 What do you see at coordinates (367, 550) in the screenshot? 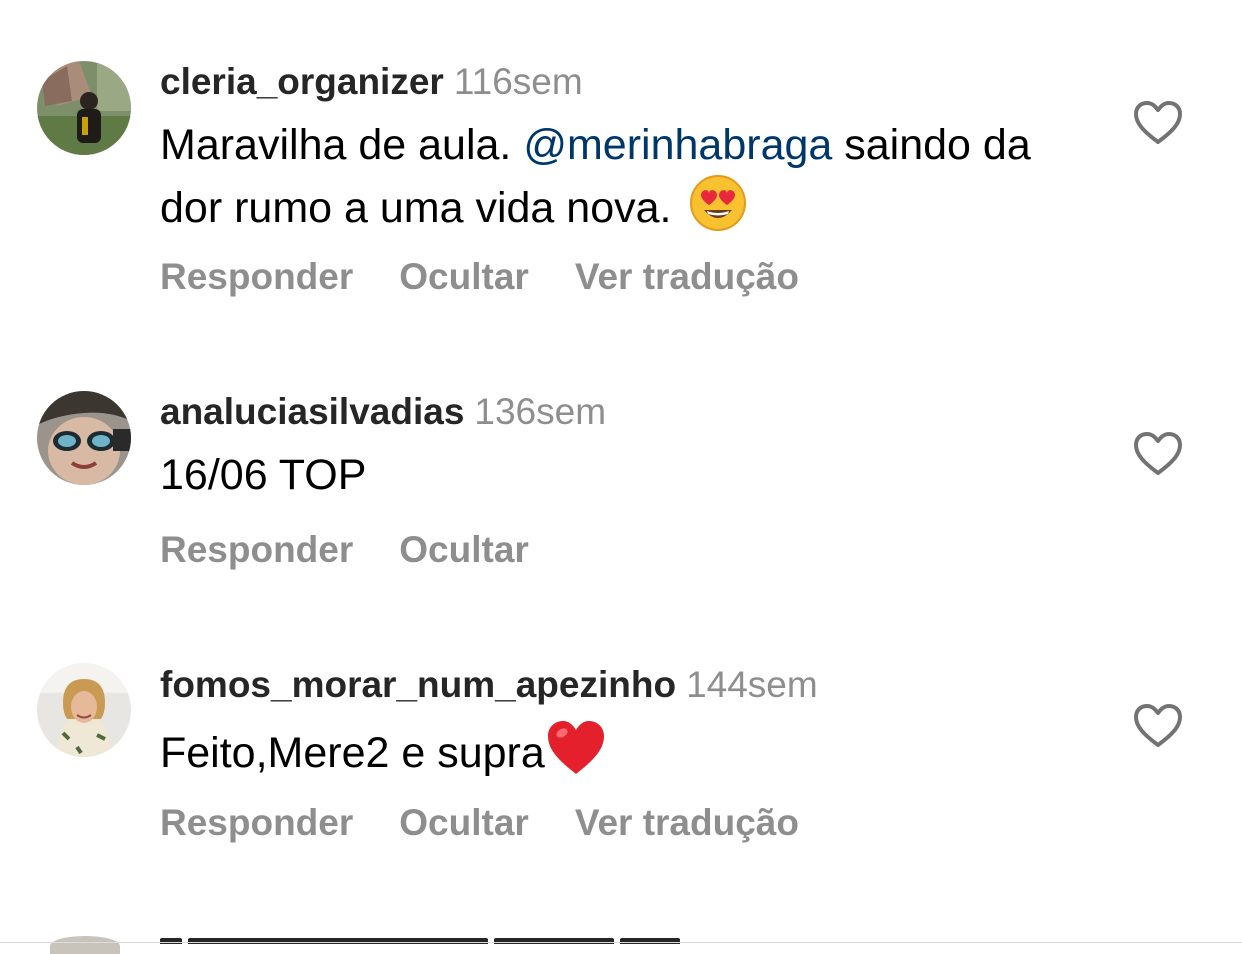
I see `comment-actions: Responder Ocultar` at bounding box center [367, 550].